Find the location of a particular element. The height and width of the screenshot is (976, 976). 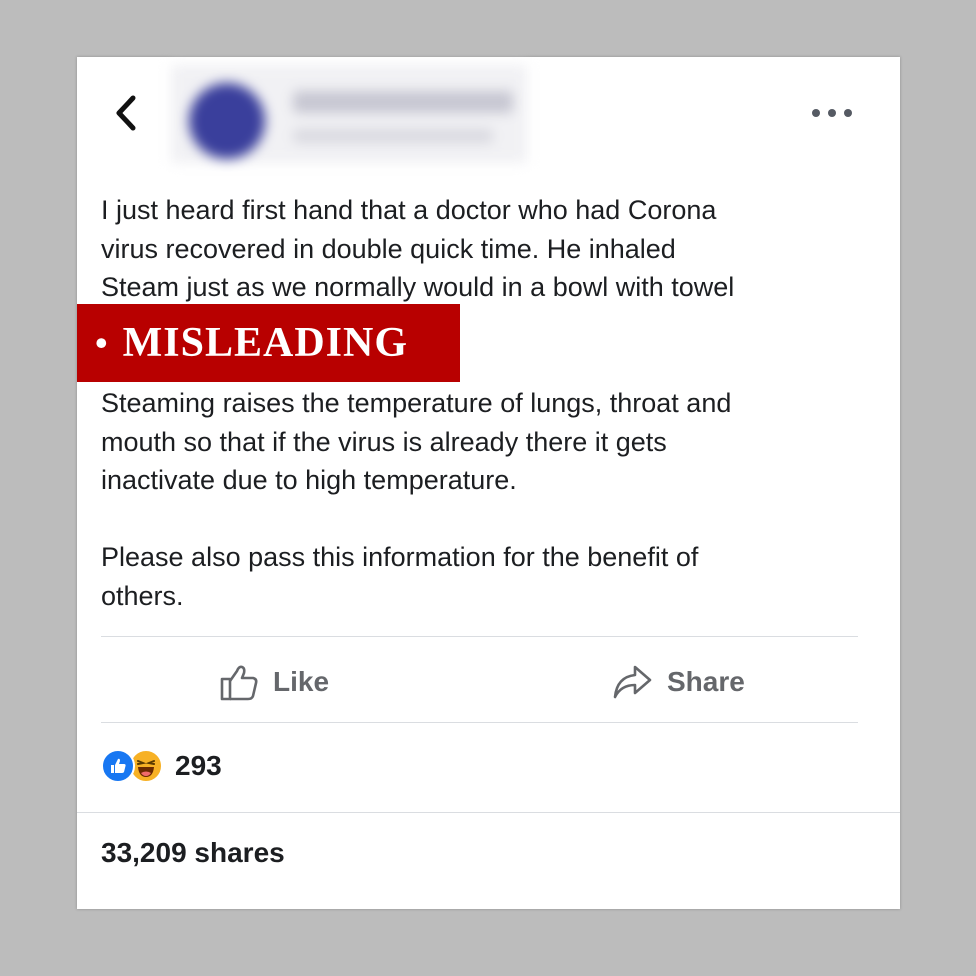

avatar is located at coordinates (227, 121).